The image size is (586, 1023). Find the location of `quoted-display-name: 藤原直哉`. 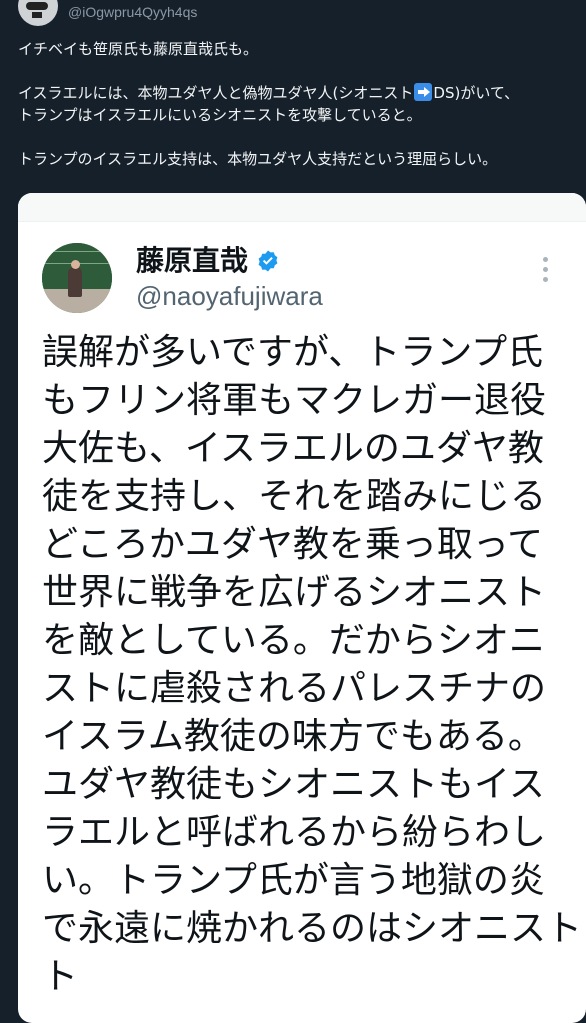

quoted-display-name: 藤原直哉 is located at coordinates (208, 259).